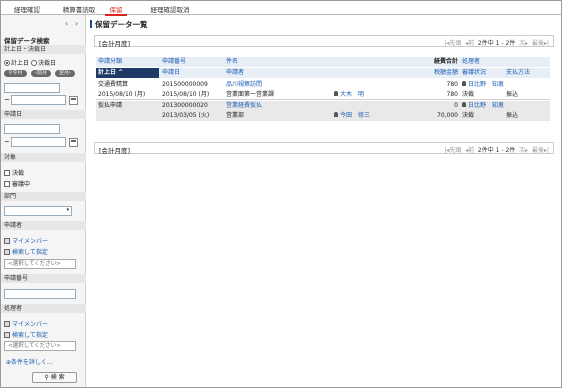 This screenshot has width=562, height=388. Describe the element at coordinates (43, 278) in the screenshot. I see `apply-no-section-header: 申請番号` at that location.